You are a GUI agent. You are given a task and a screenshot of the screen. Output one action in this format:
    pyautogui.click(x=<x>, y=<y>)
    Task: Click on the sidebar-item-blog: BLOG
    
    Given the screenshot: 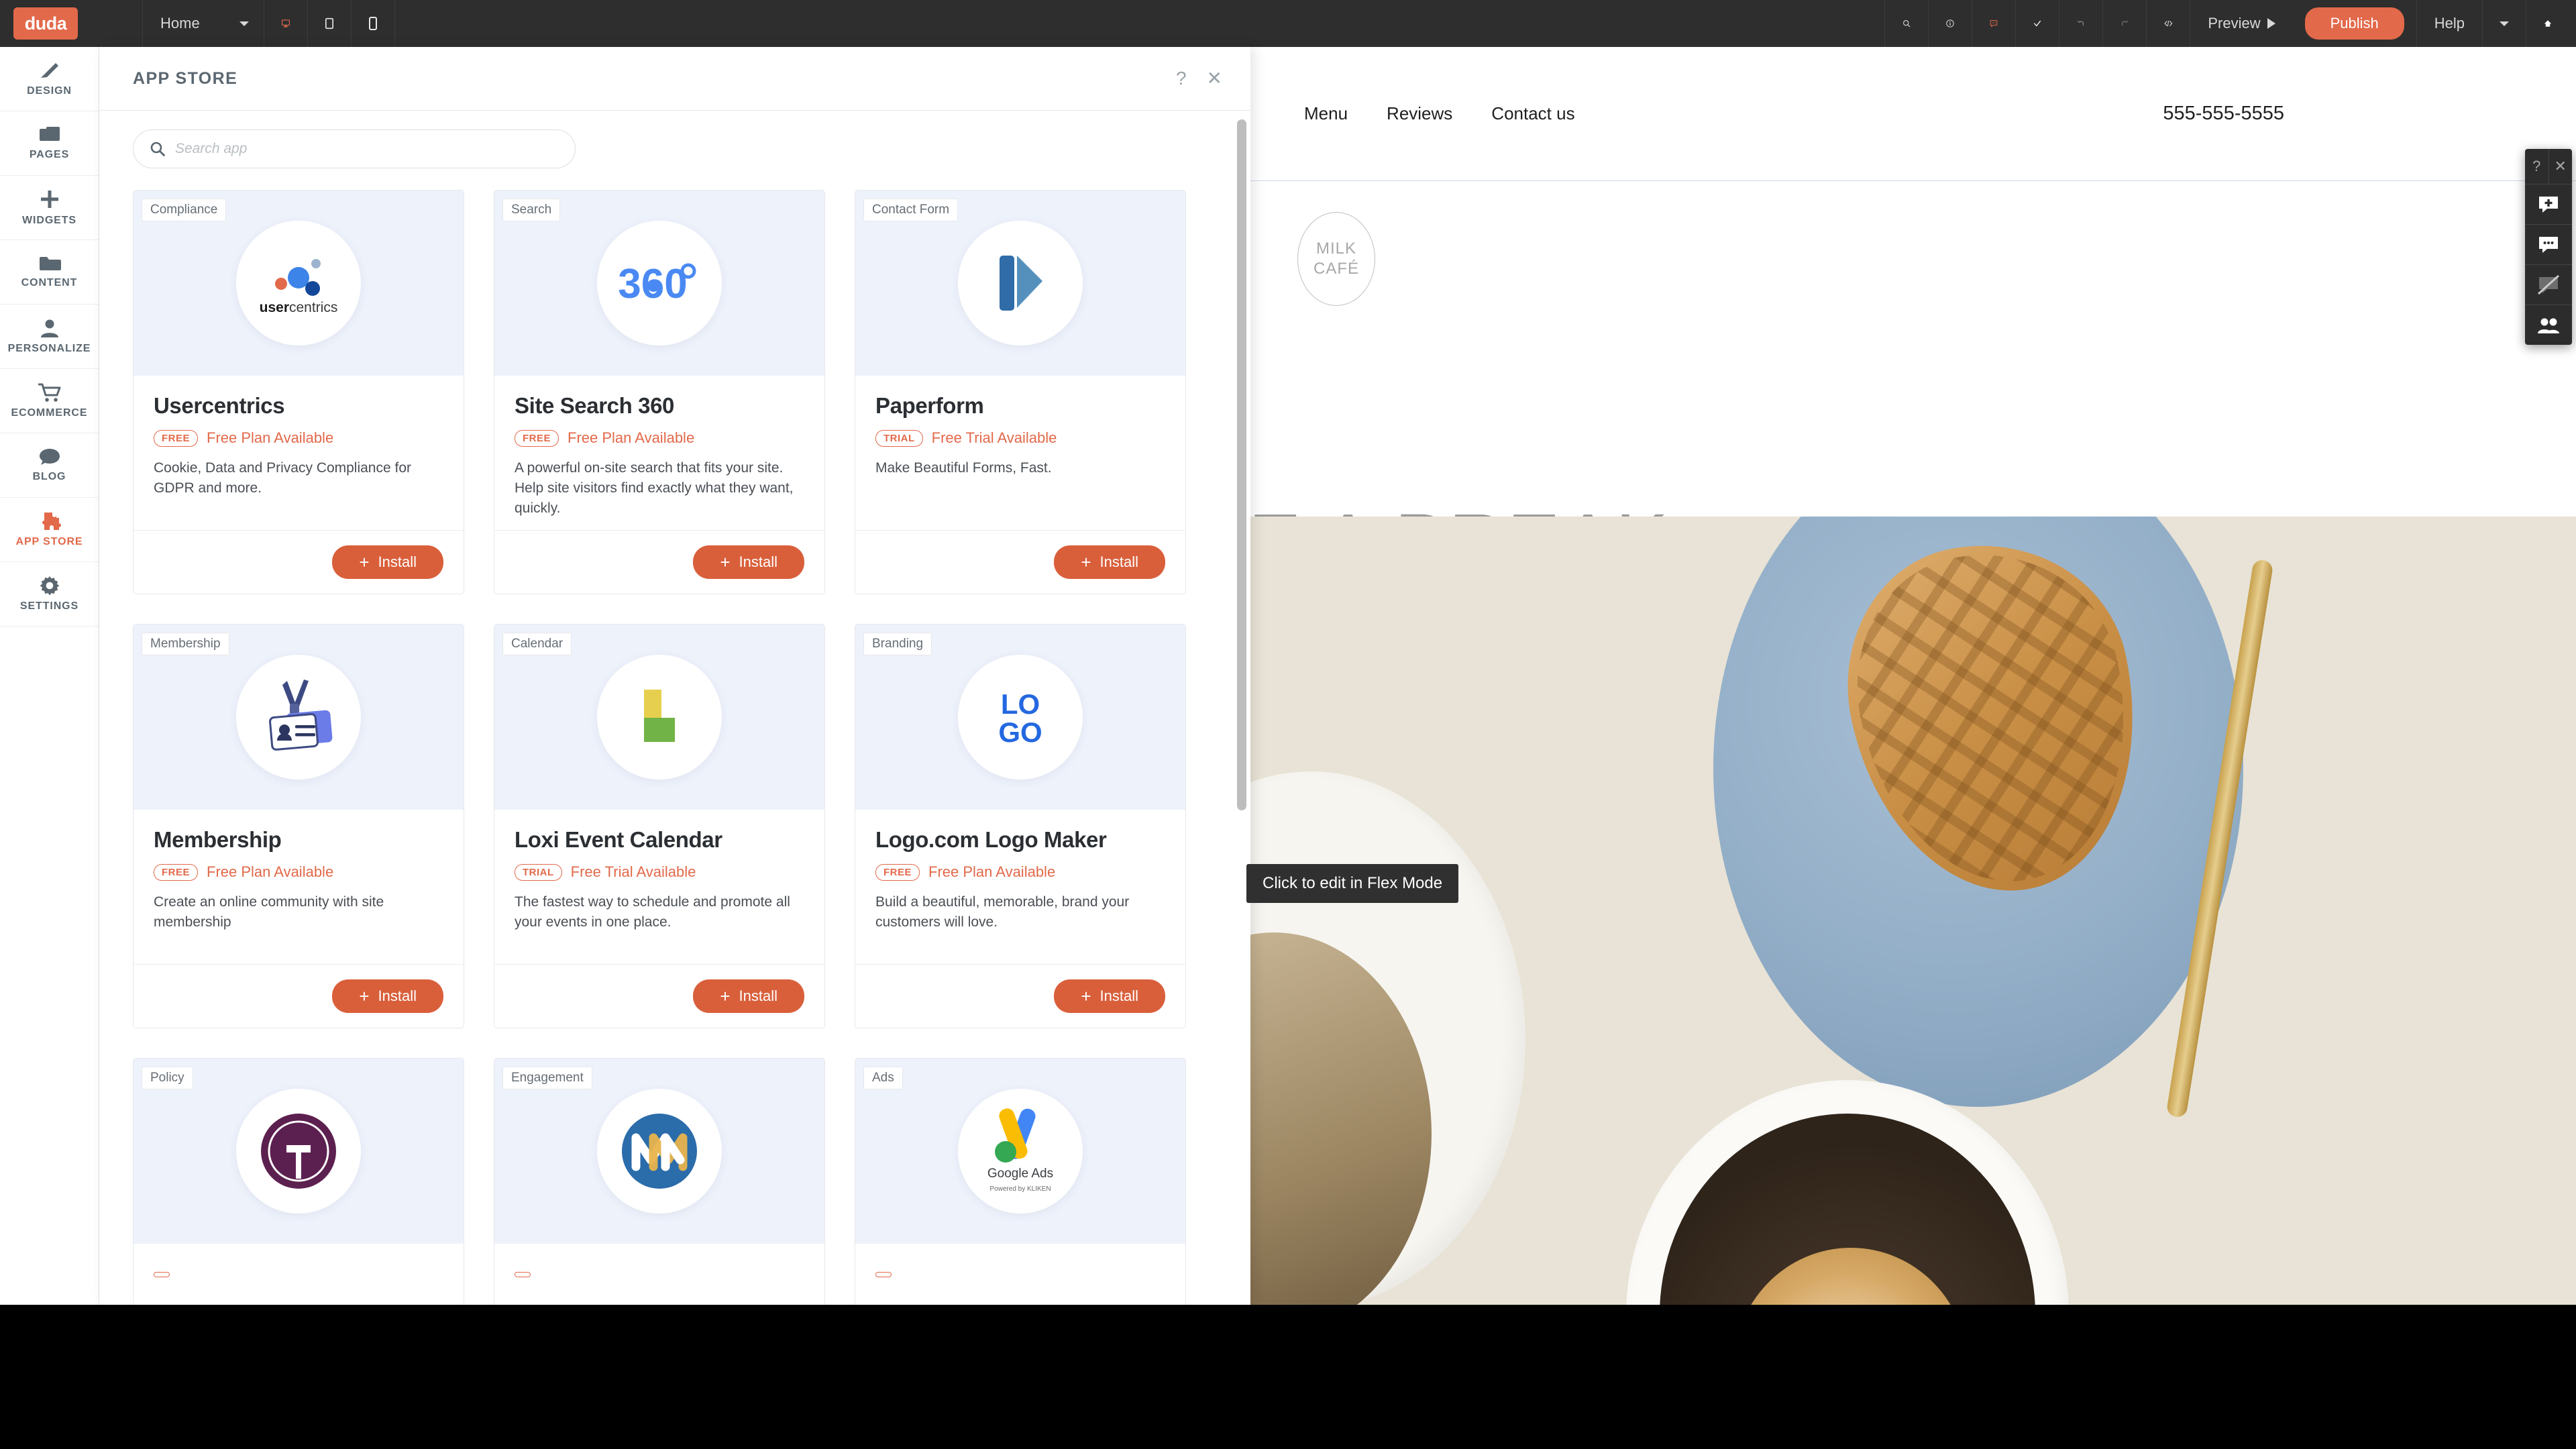 What is the action you would take?
    pyautogui.click(x=49, y=465)
    